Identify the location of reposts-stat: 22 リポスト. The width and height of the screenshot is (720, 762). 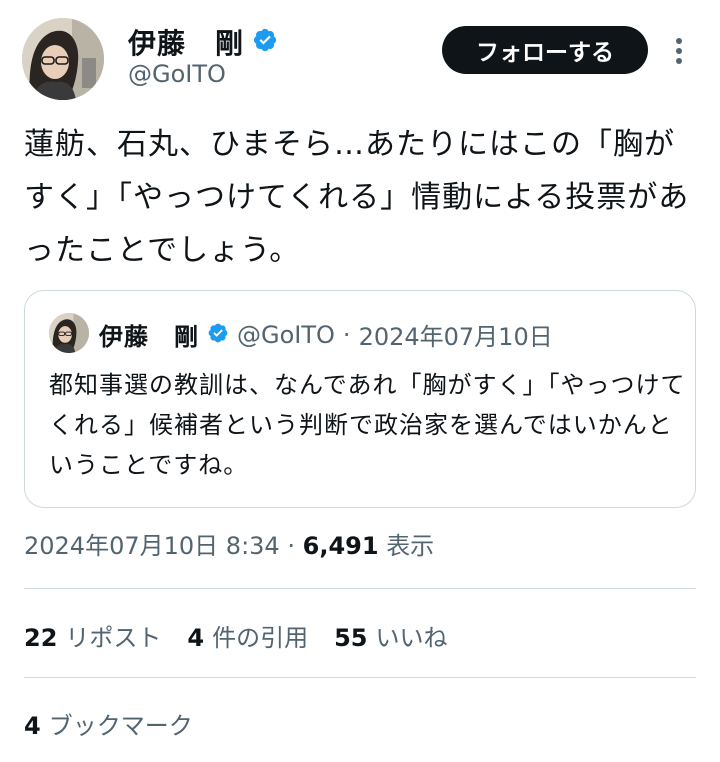
(92, 635).